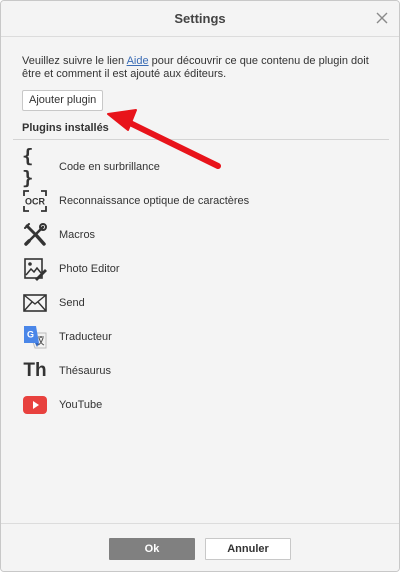 The height and width of the screenshot is (572, 400). What do you see at coordinates (30, 335) in the screenshot?
I see `translate-icon-letter: G` at bounding box center [30, 335].